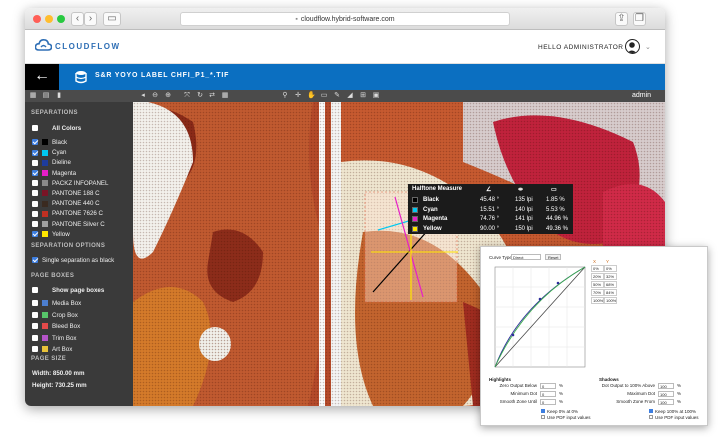  What do you see at coordinates (347, 19) in the screenshot?
I see `url-text: cloudflow.hybrid-software.com` at bounding box center [347, 19].